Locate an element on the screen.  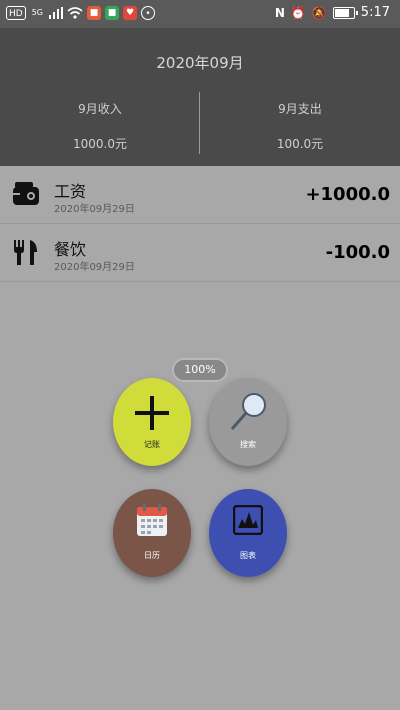
search-button: 搜索 is located at coordinates (248, 422).